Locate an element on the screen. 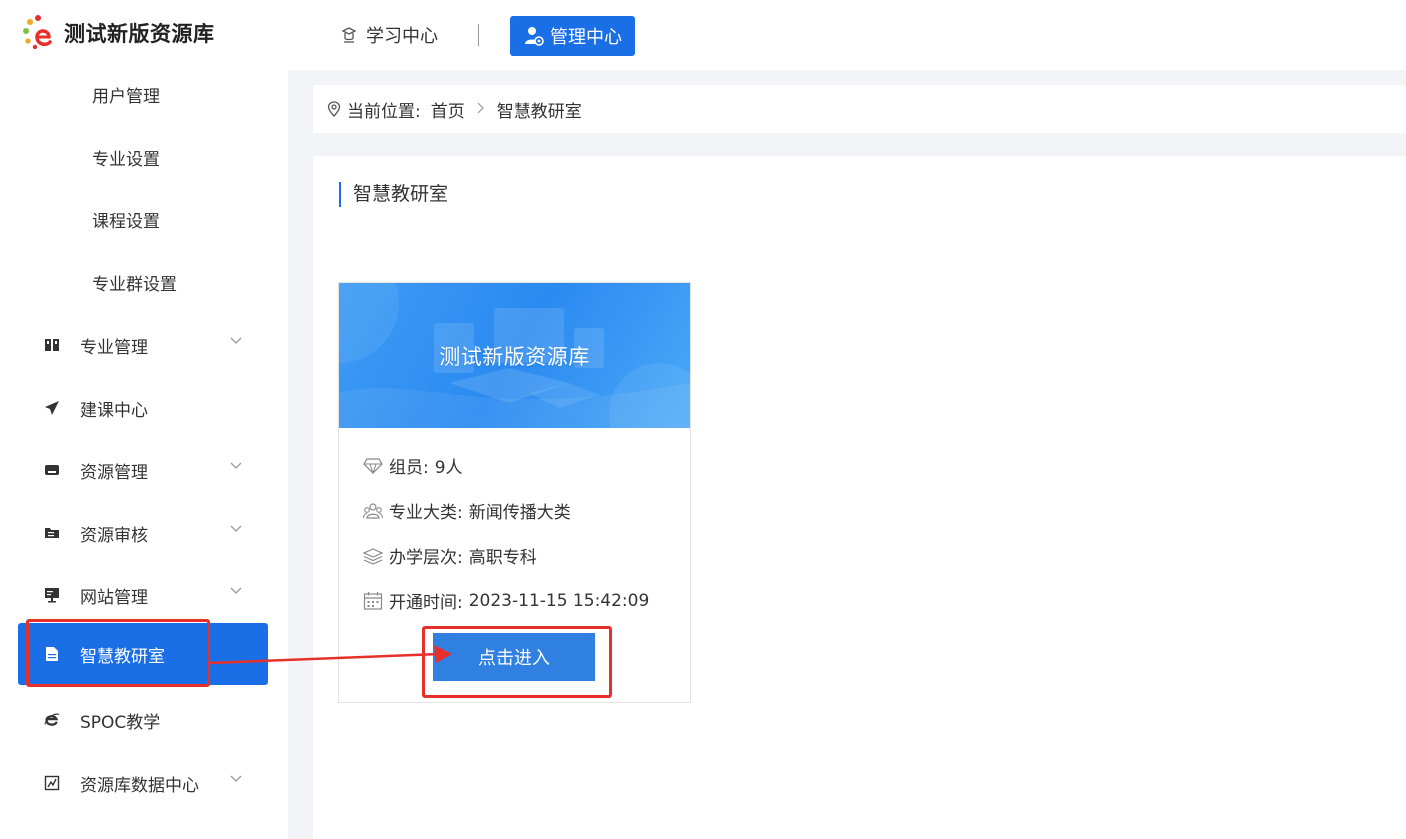  sidebar-subitem-major-settings: 专业设置 is located at coordinates (126, 157).